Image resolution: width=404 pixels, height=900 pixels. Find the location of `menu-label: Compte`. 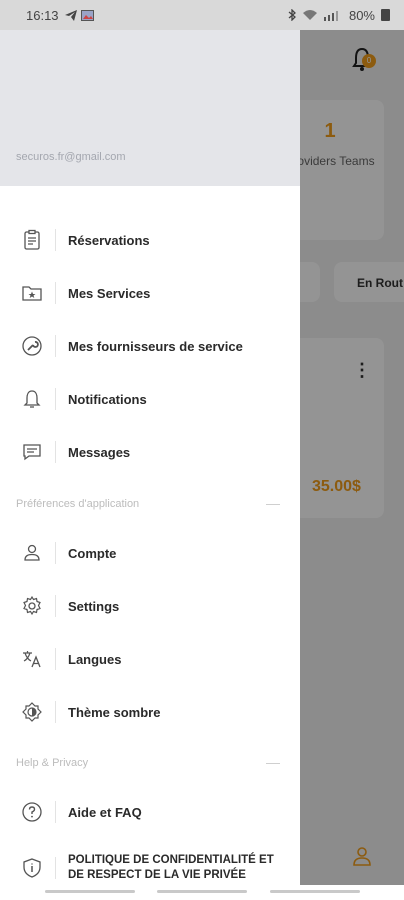

menu-label: Compte is located at coordinates (92, 553).